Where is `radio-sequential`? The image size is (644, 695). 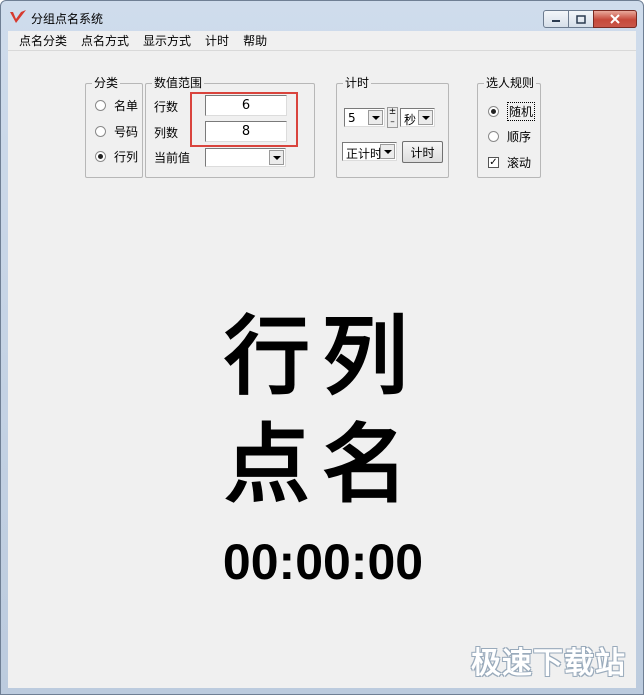
radio-sequential is located at coordinates (493, 136).